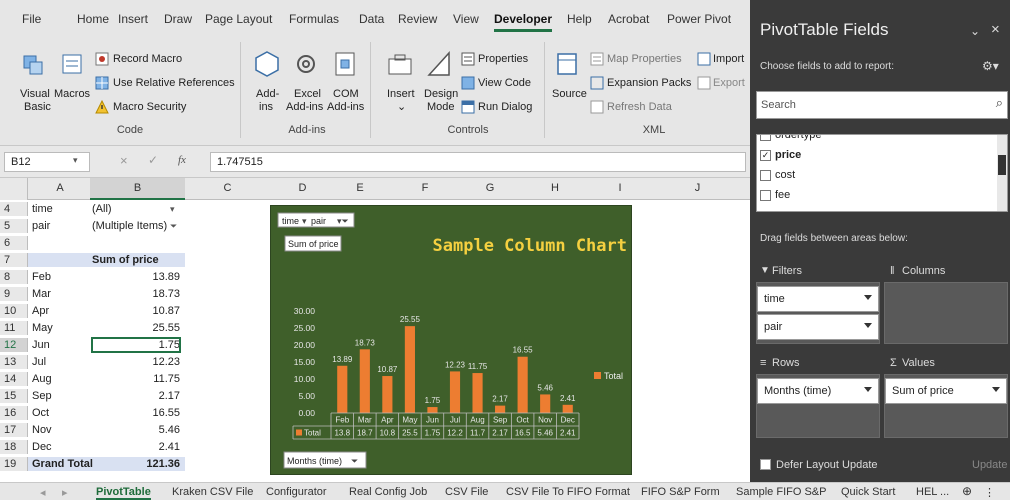 Image resolution: width=1010 pixels, height=500 pixels. I want to click on row-number: 4, so click(14, 209).